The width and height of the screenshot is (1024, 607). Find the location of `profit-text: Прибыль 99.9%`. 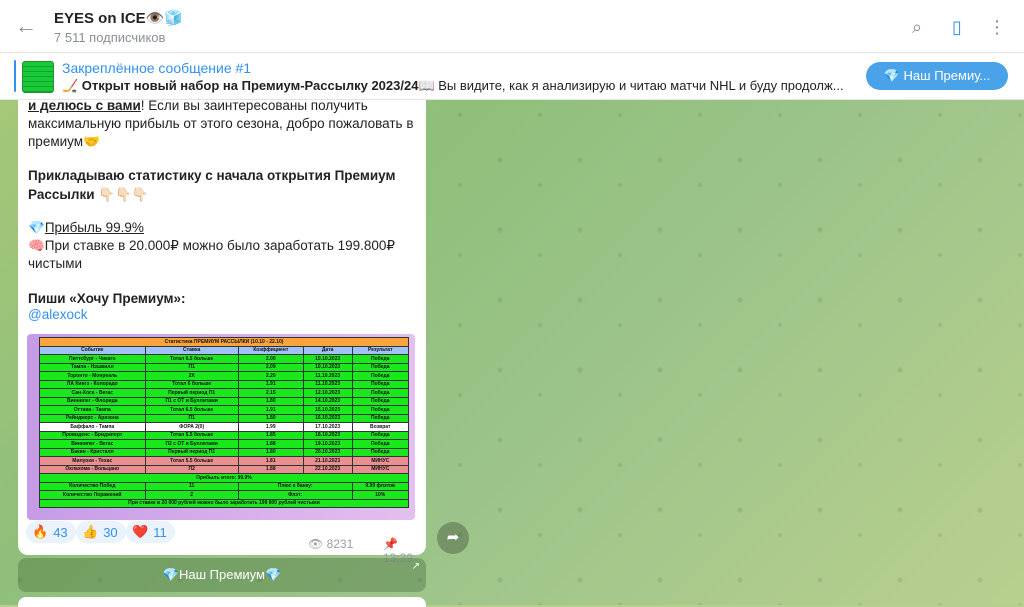

profit-text: Прибыль 99.9% is located at coordinates (94, 227).